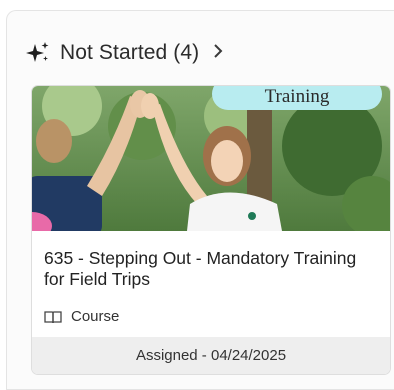  I want to click on book-icon, so click(53, 317).